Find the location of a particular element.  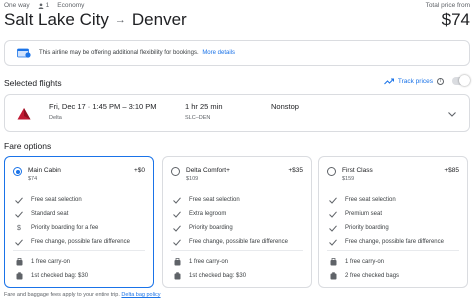

fare-feature: Standard seat is located at coordinates (79, 214).